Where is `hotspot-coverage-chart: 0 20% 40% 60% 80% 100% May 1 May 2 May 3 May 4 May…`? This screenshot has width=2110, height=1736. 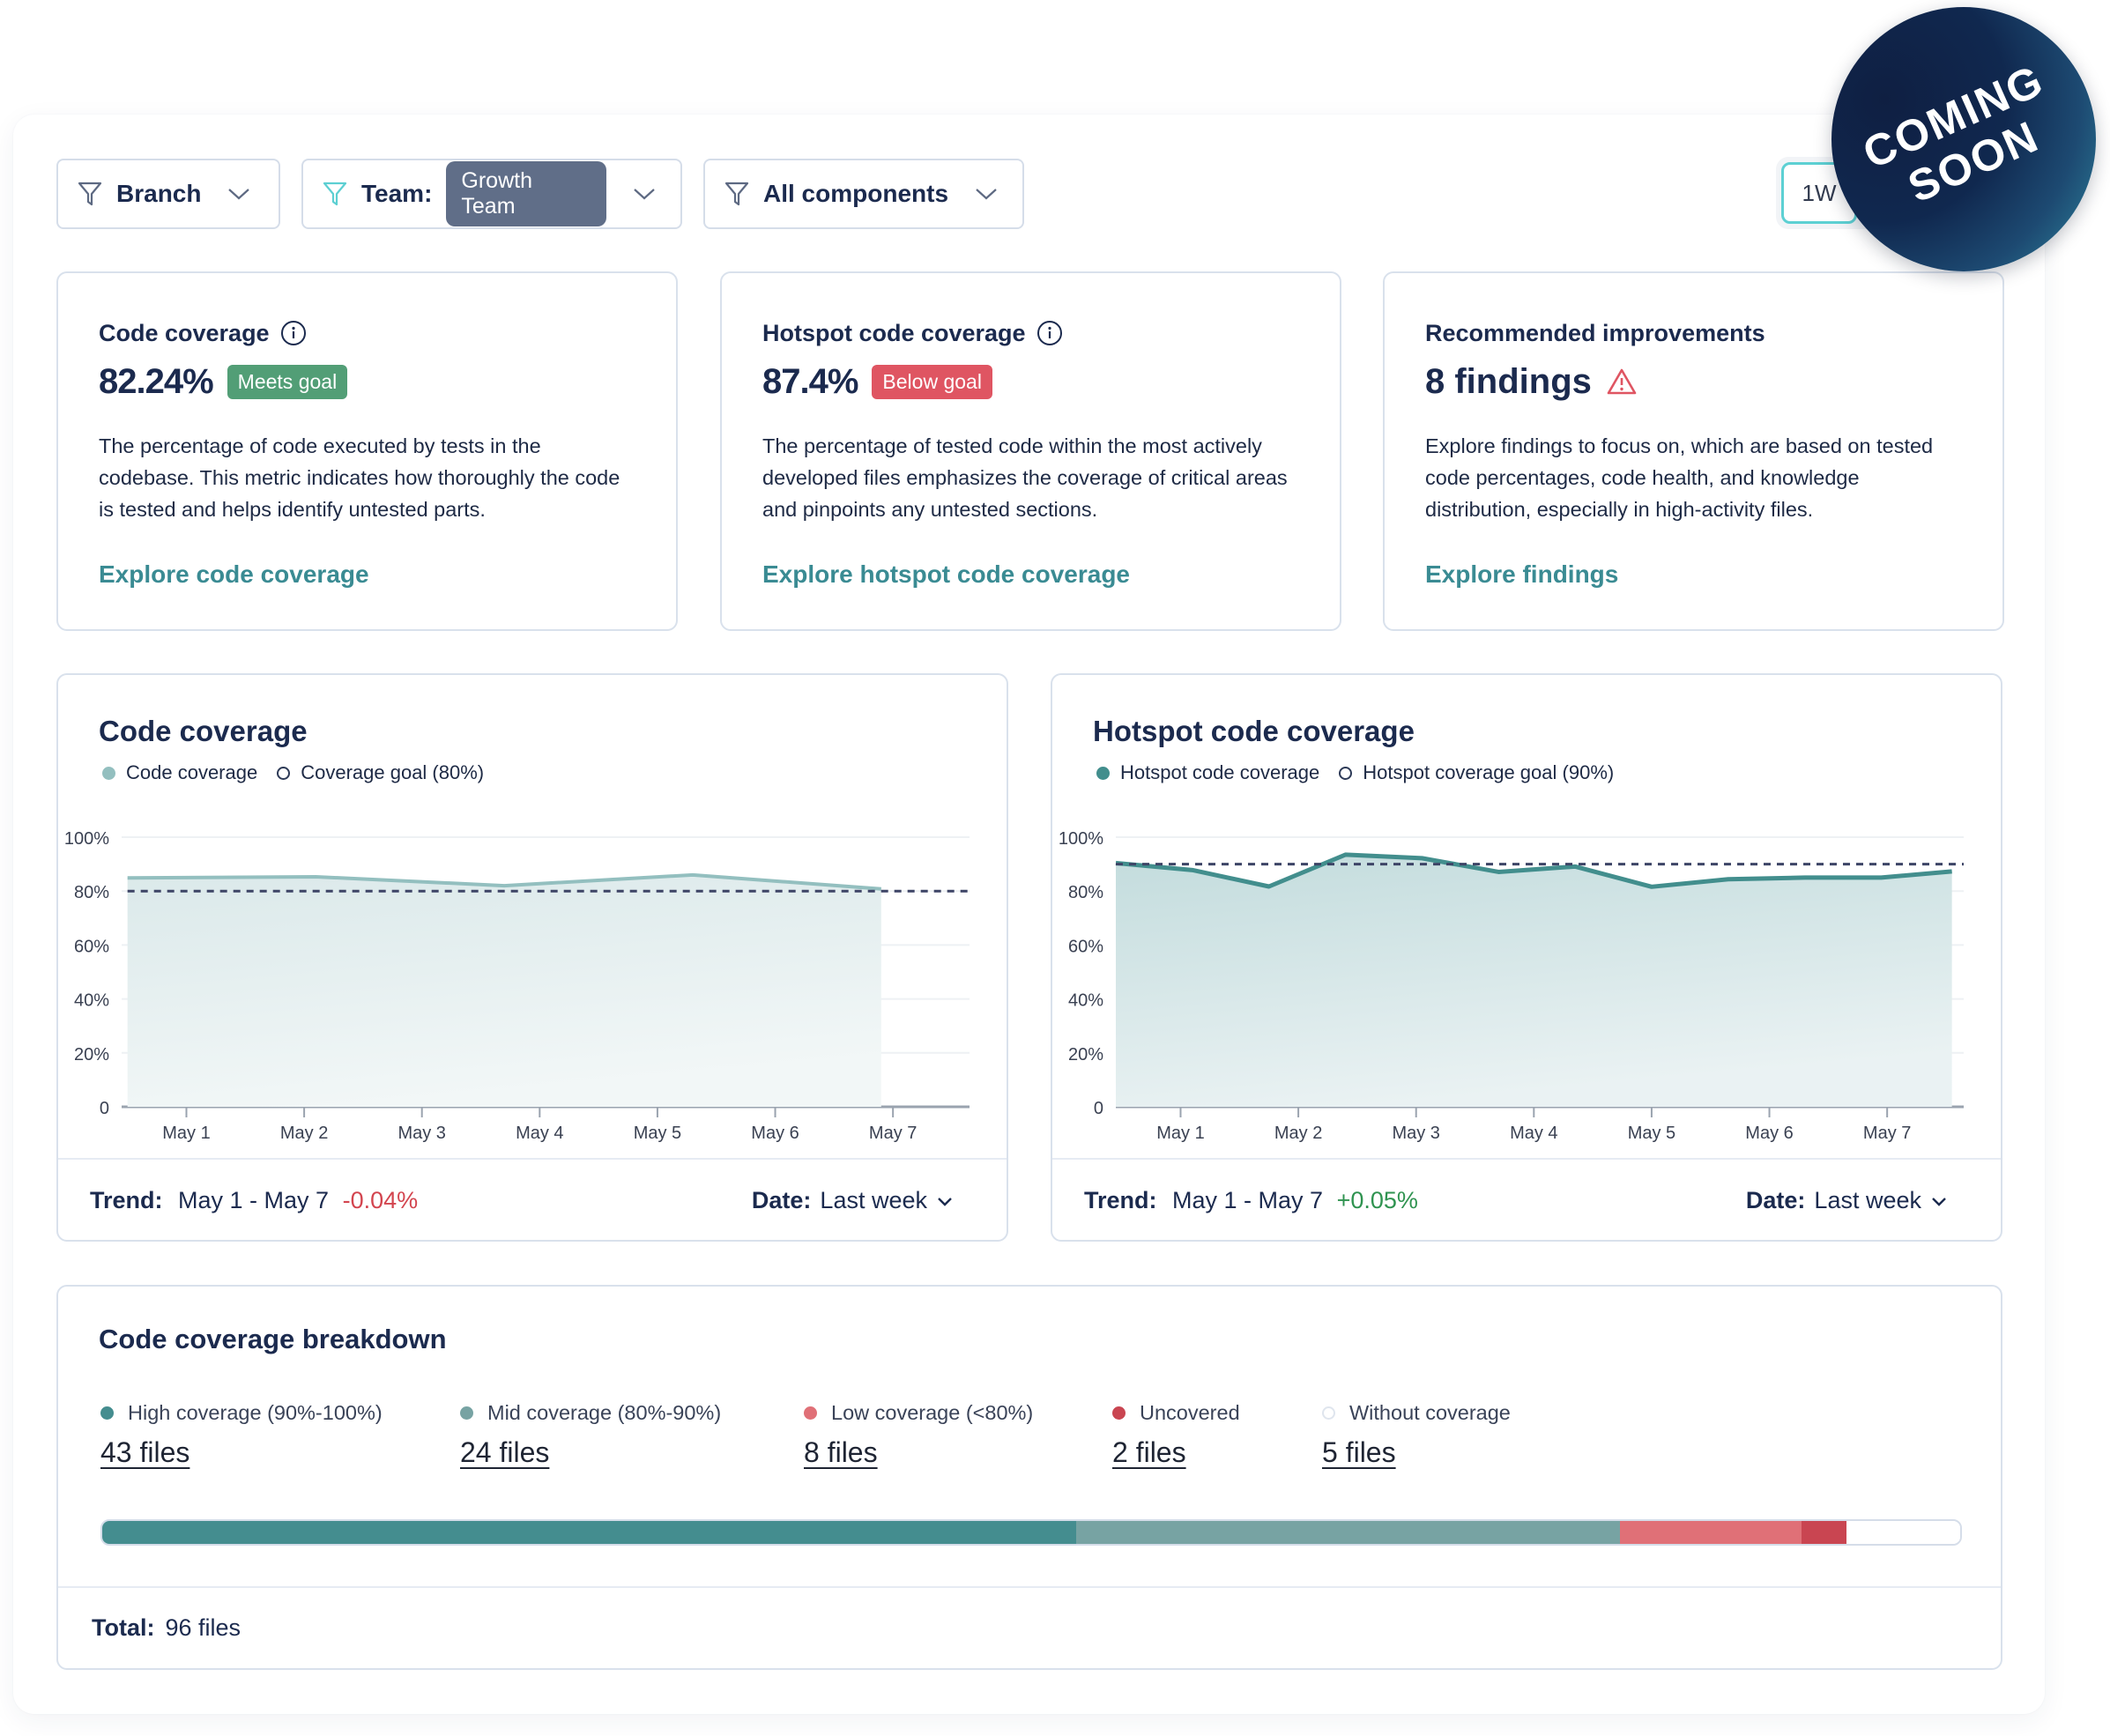
hotspot-coverage-chart: 0 20% 40% 60% 80% 100% May 1 May 2 May 3 May 4 May… is located at coordinates (1511, 986).